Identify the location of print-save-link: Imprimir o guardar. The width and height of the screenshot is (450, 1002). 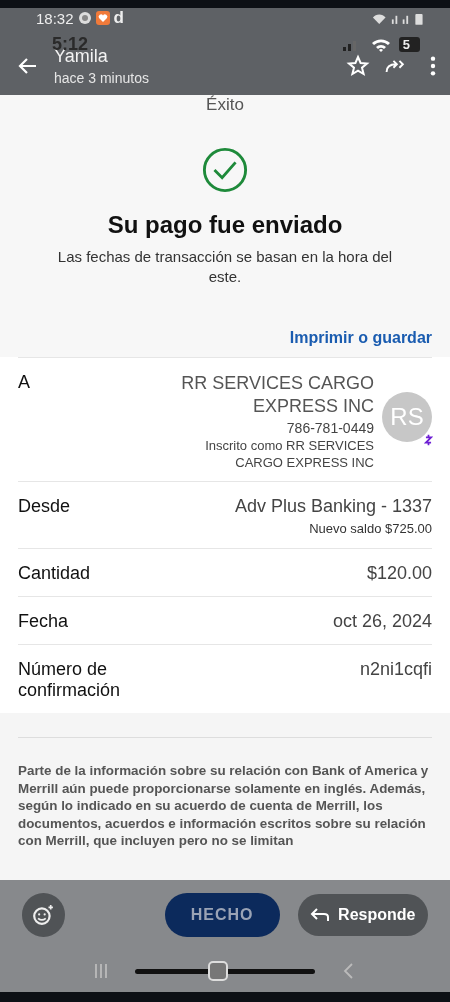
(360, 338).